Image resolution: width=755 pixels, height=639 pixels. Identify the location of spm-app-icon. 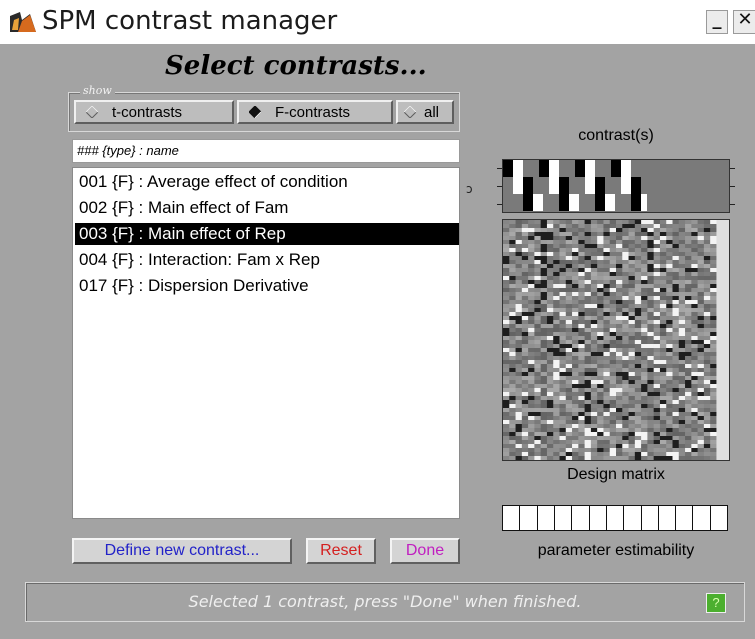
(23, 22).